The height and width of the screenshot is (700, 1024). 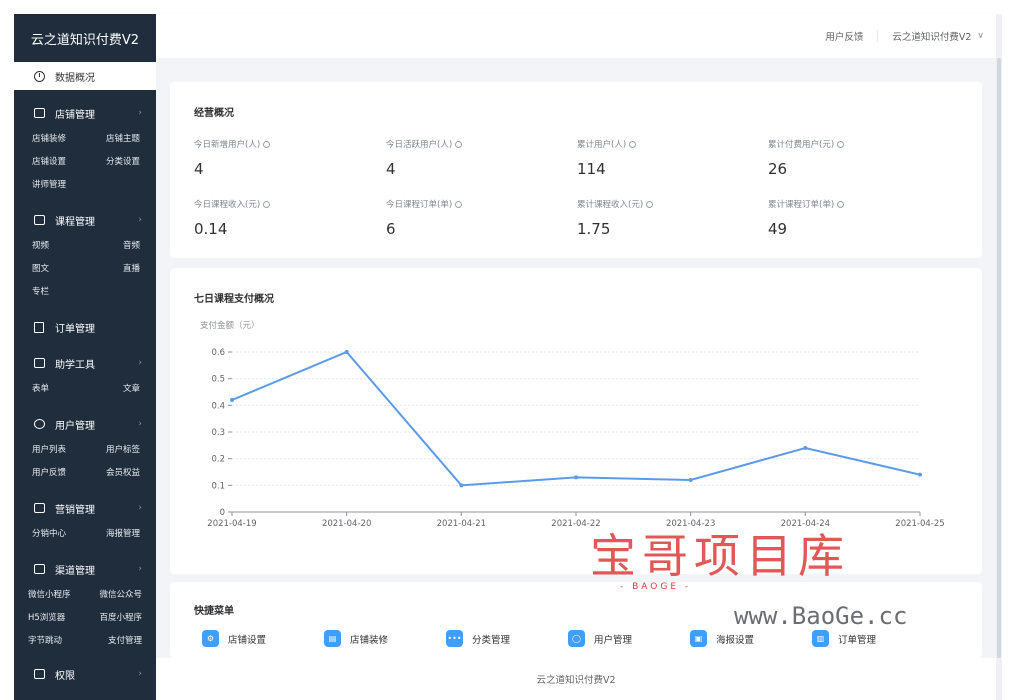 What do you see at coordinates (59, 534) in the screenshot?
I see `sidebar-subitem: 分销中心` at bounding box center [59, 534].